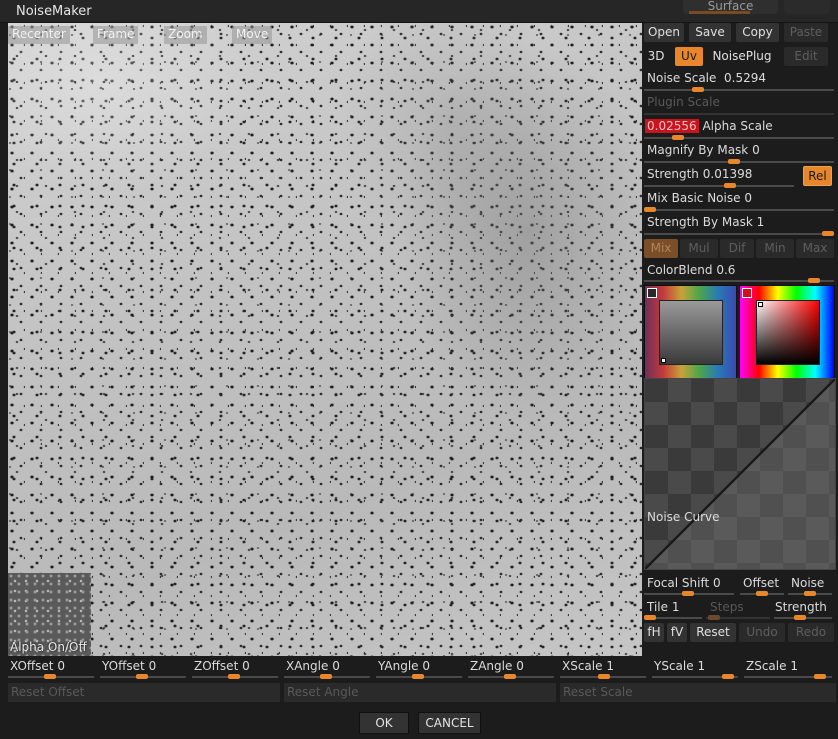 This screenshot has height=739, width=838. Describe the element at coordinates (737, 248) in the screenshot. I see `blend-dif-button: Dif` at that location.